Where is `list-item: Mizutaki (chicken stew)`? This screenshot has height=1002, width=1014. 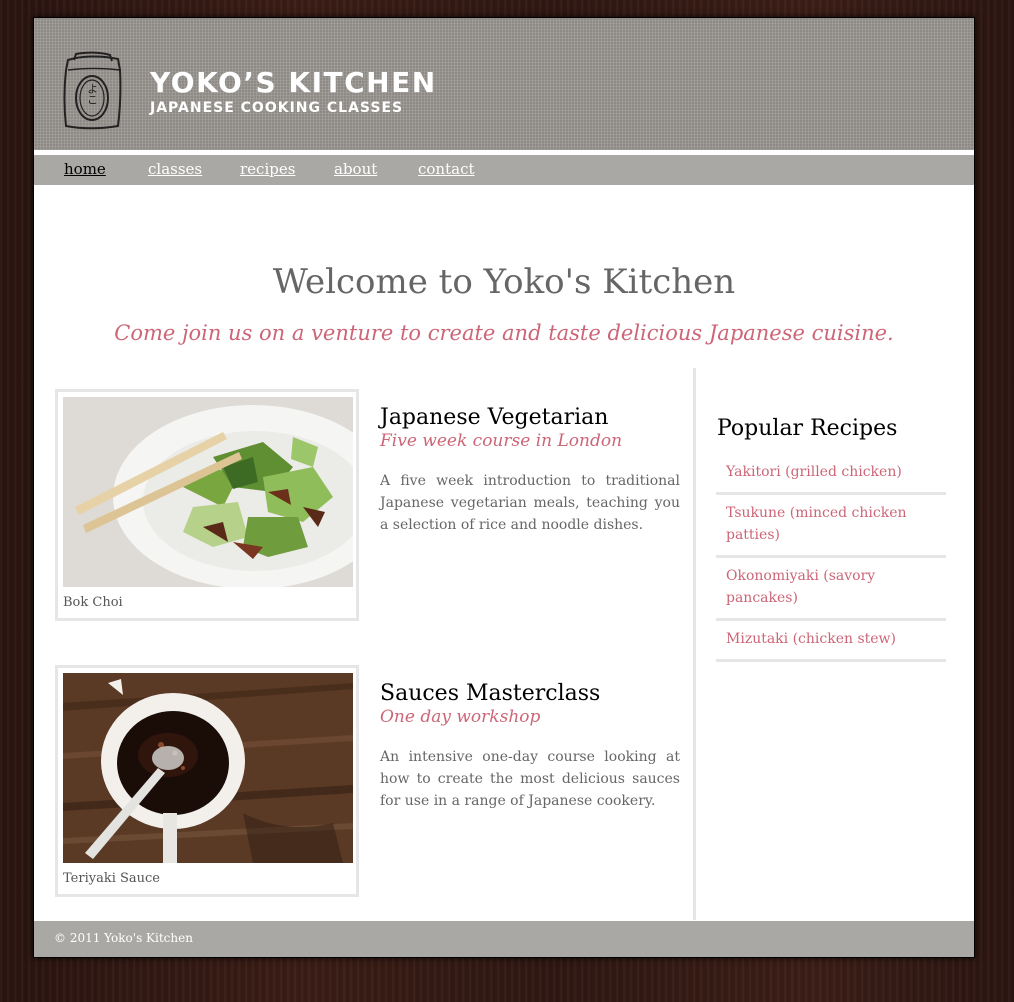 list-item: Mizutaki (chicken stew) is located at coordinates (831, 641).